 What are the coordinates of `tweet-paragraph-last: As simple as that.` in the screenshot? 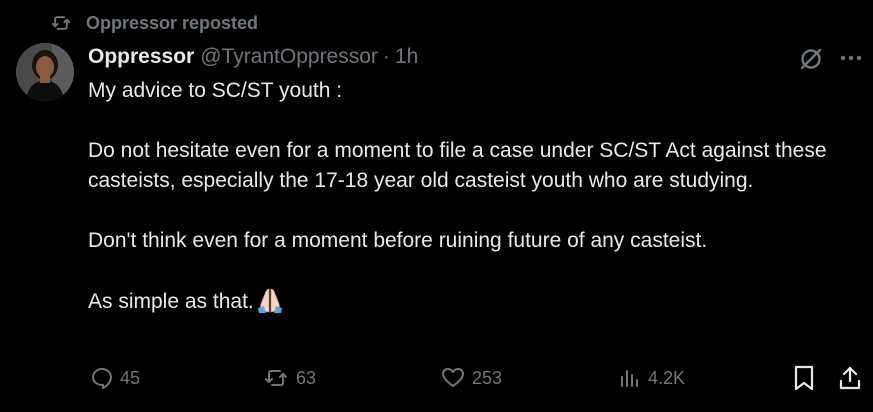 It's located at (473, 301).